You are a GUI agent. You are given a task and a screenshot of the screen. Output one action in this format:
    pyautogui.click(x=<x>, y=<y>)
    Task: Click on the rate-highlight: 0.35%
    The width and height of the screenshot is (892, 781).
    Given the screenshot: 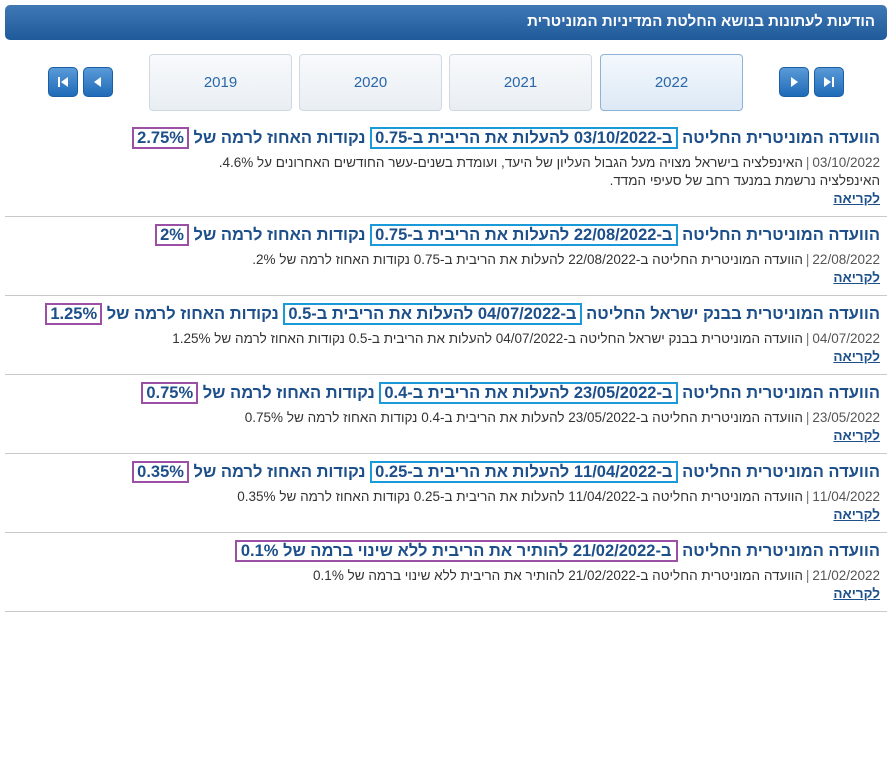 What is the action you would take?
    pyautogui.click(x=160, y=472)
    